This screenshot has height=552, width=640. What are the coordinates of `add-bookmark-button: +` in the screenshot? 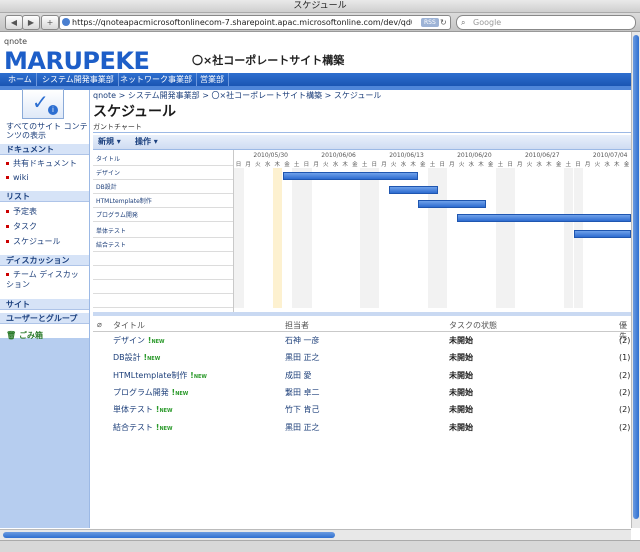 It's located at (50, 22).